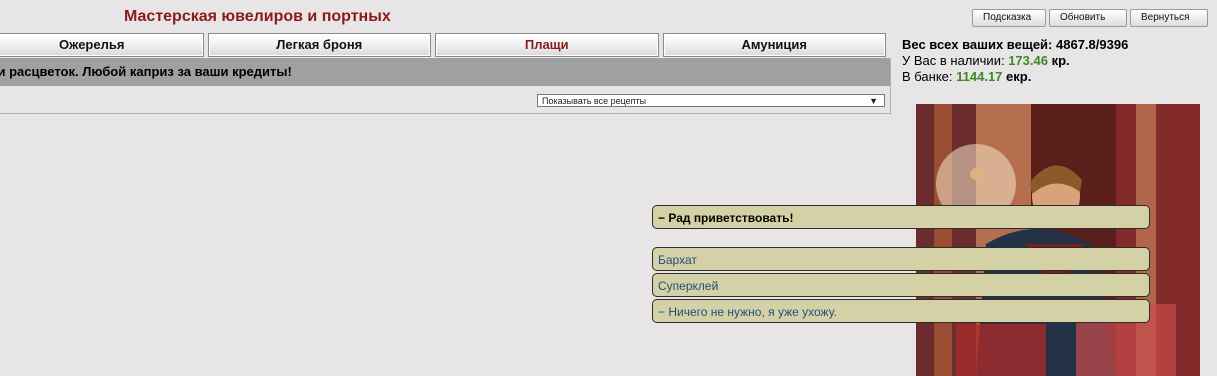 The height and width of the screenshot is (376, 1217). Describe the element at coordinates (1009, 18) in the screenshot. I see `hint-button: Подсказка` at that location.